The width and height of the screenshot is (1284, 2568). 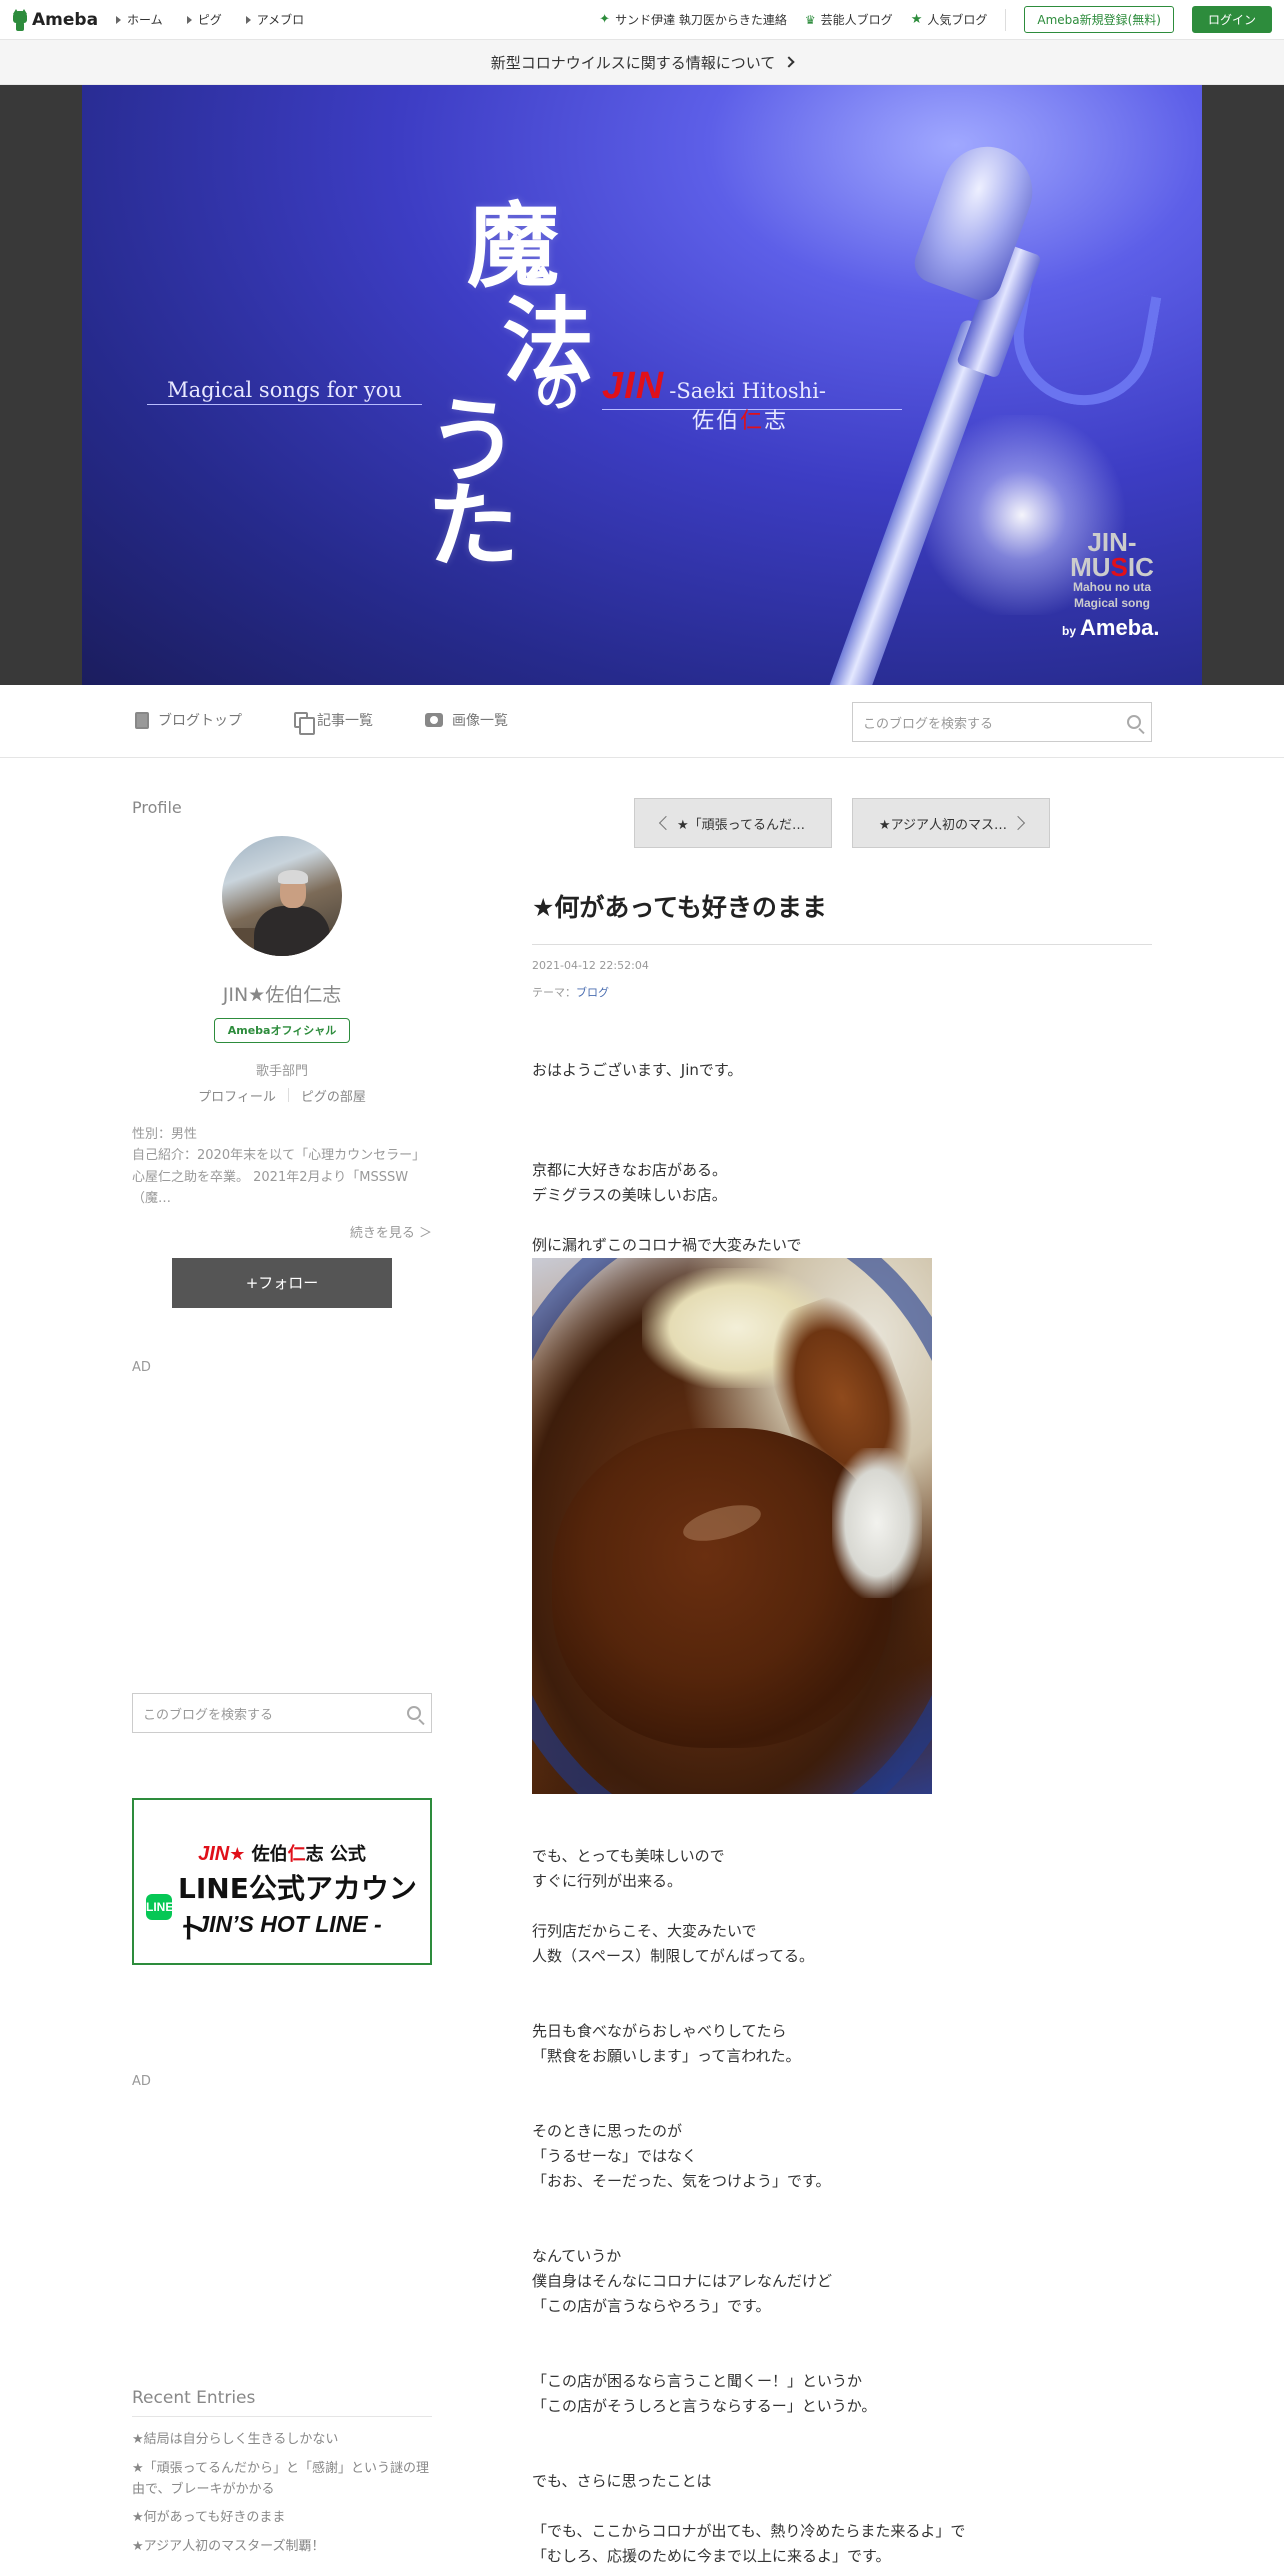 I want to click on profile-heading: Profile, so click(x=157, y=807).